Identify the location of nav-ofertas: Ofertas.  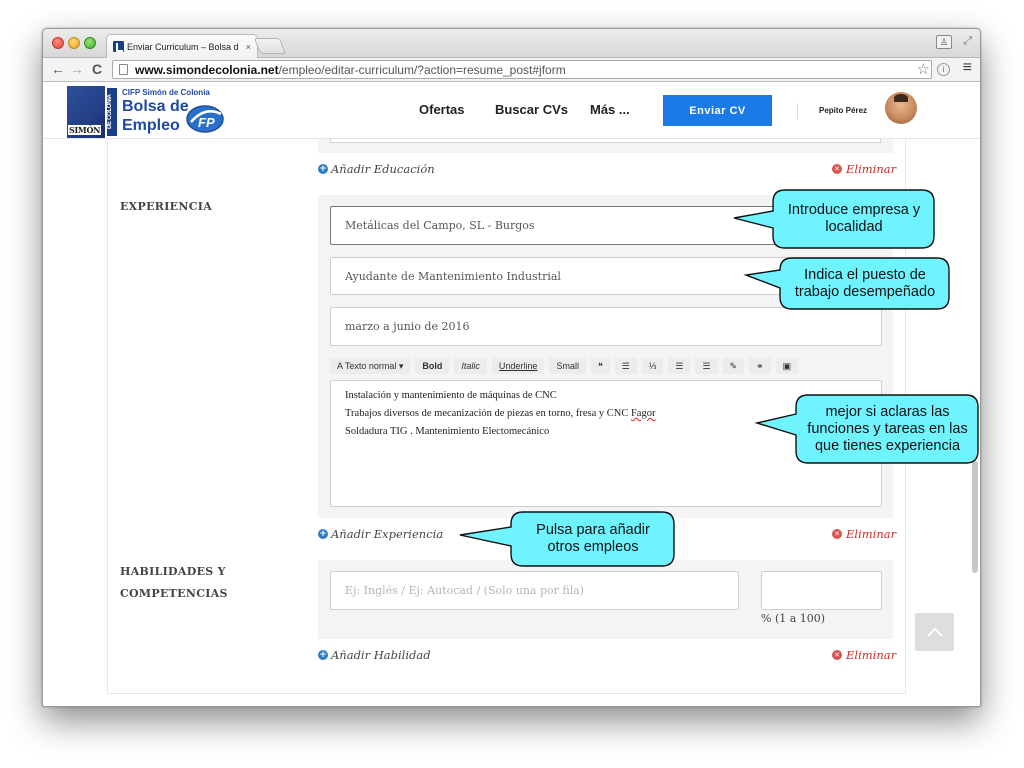
(442, 109).